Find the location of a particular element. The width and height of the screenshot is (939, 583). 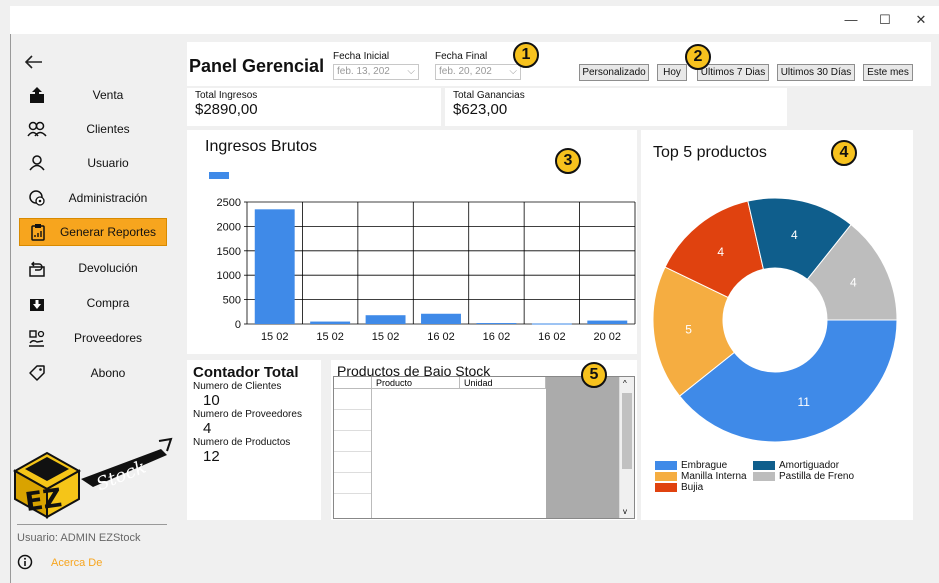

sidebar-item-devolucion: Devolución is located at coordinates (93, 268).